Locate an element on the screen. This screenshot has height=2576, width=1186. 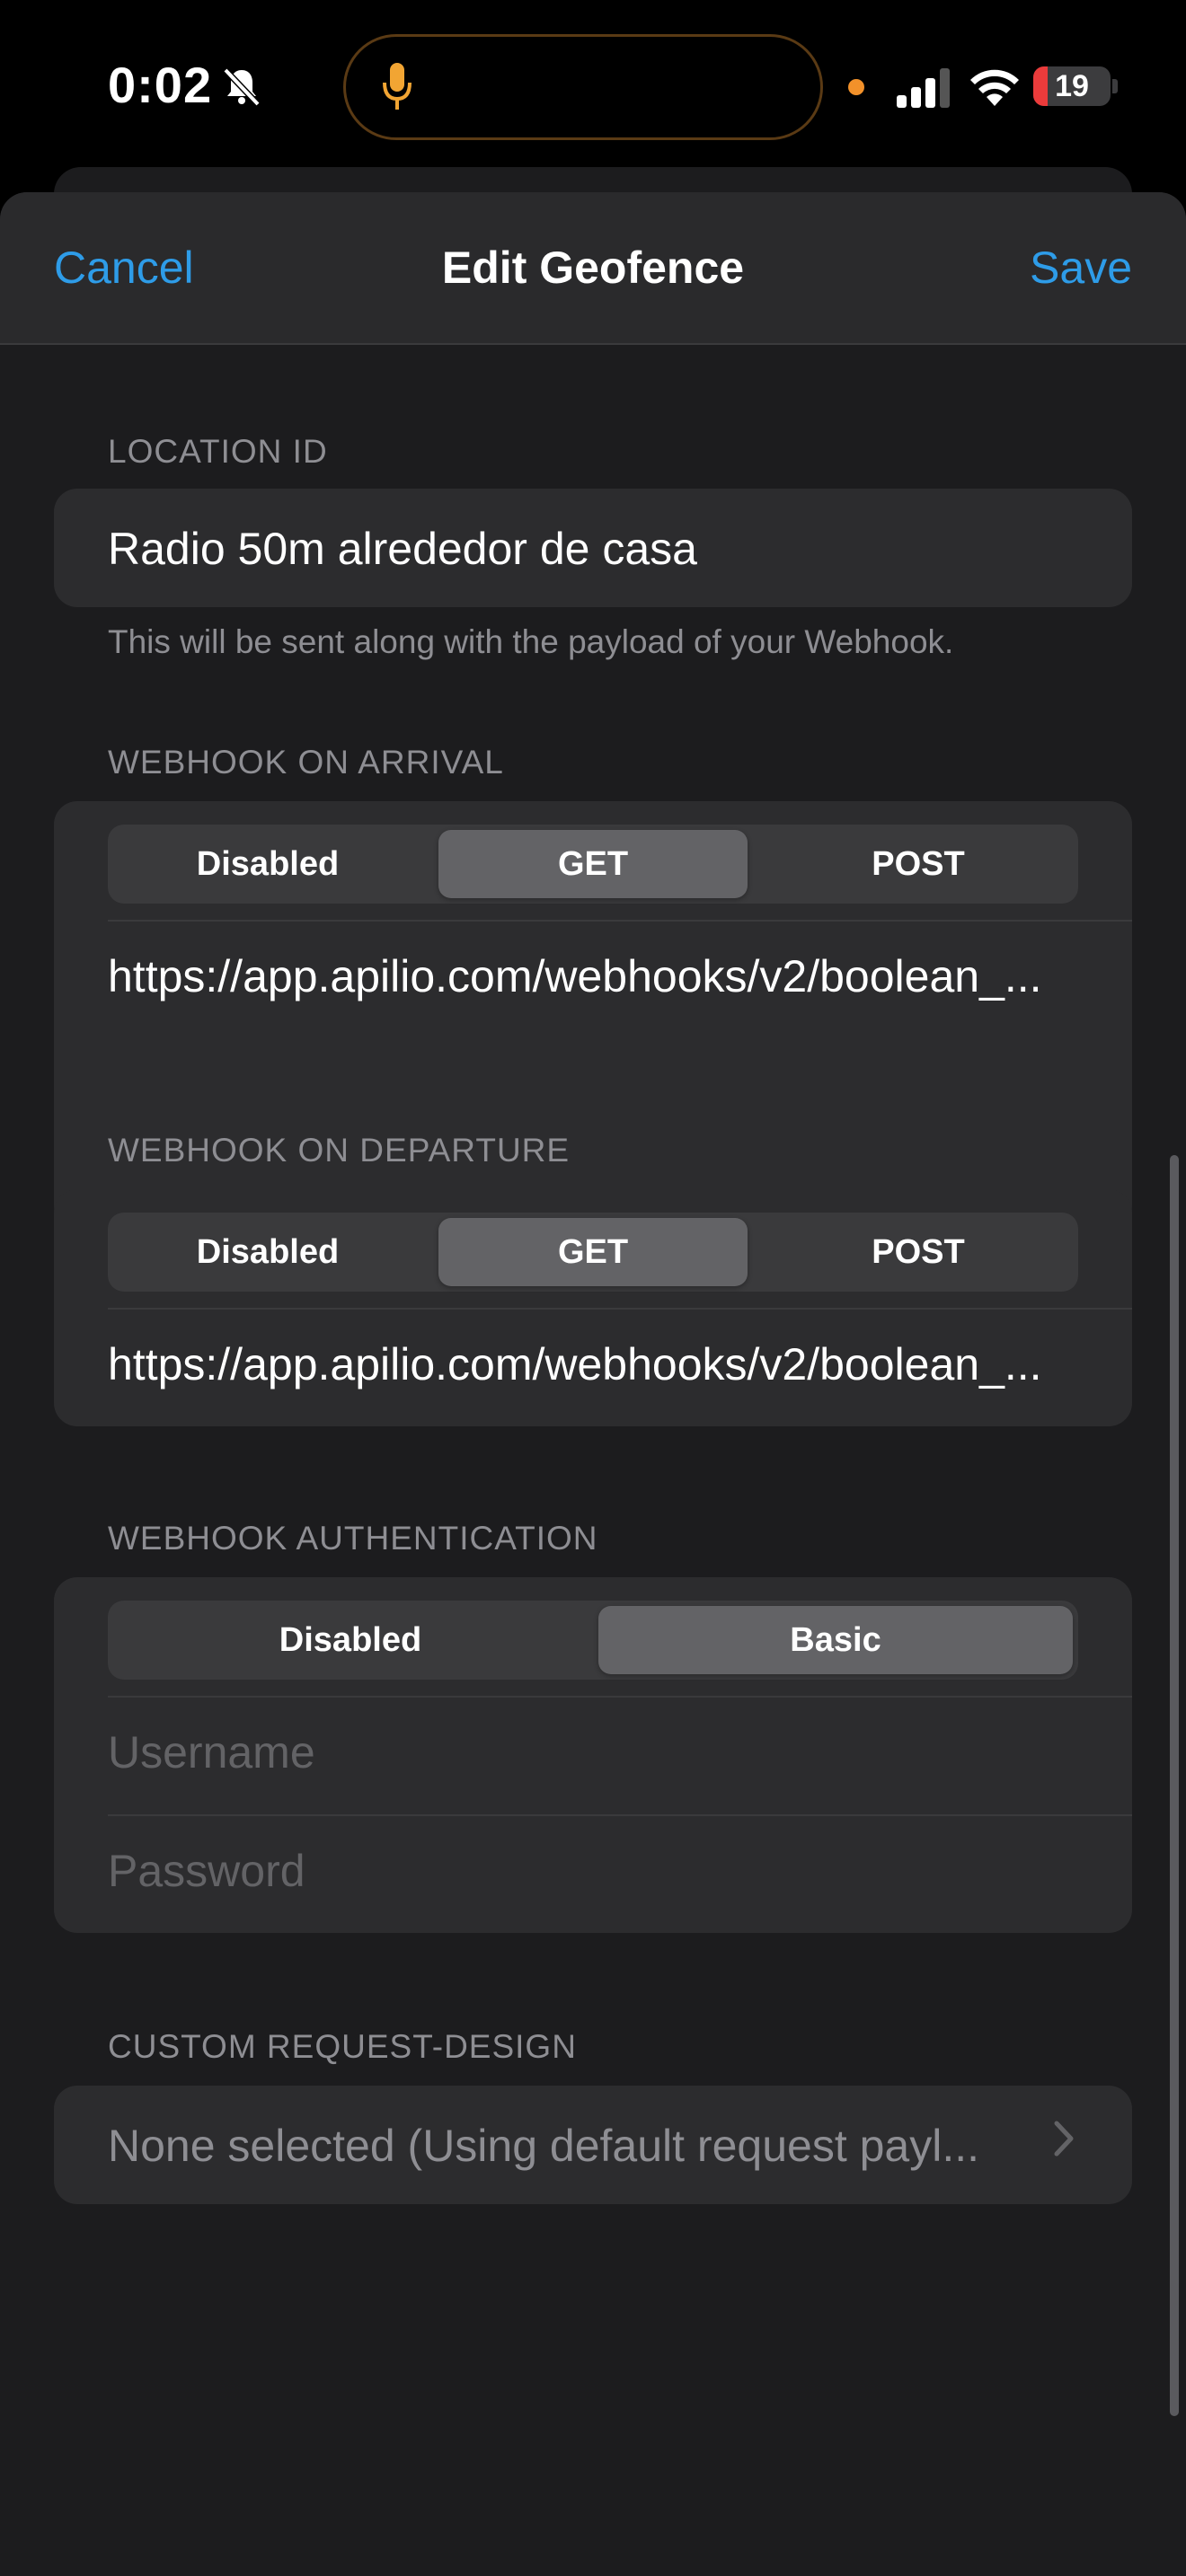
auth-segment-disabled: Disabled is located at coordinates (350, 1640).